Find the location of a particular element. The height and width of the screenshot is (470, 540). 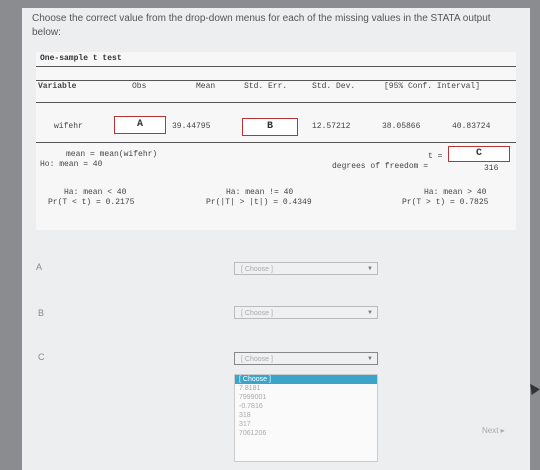

p-mid: Pr(|T| > |t|) = 0.4349 is located at coordinates (259, 202).